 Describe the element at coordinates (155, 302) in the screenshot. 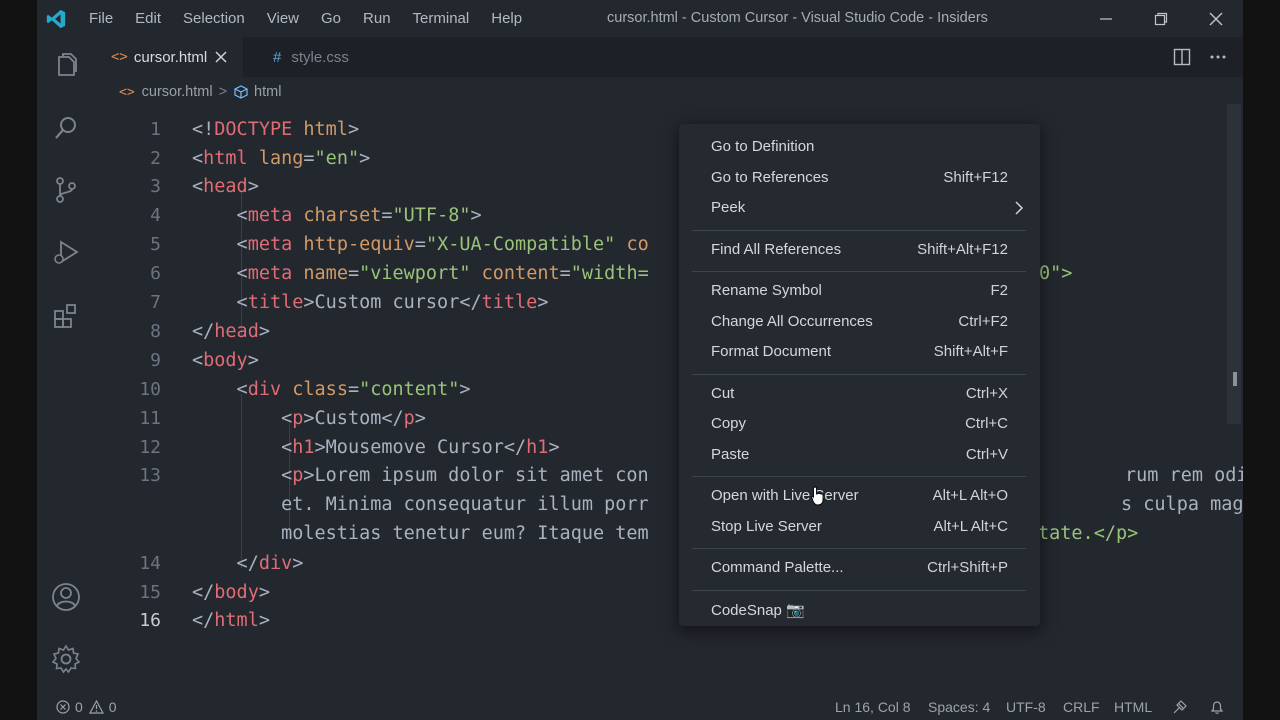

I see `line-number: 7` at that location.